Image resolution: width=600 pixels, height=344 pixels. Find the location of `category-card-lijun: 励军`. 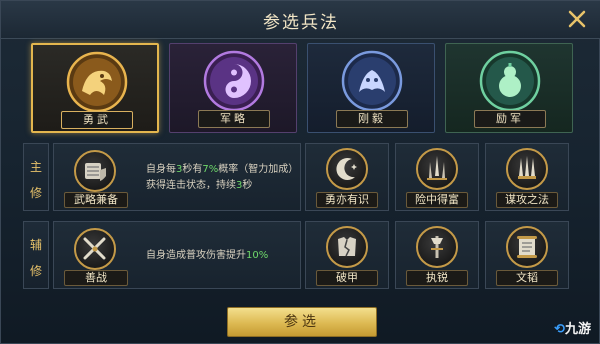

category-card-lijun: 励军 is located at coordinates (509, 88).